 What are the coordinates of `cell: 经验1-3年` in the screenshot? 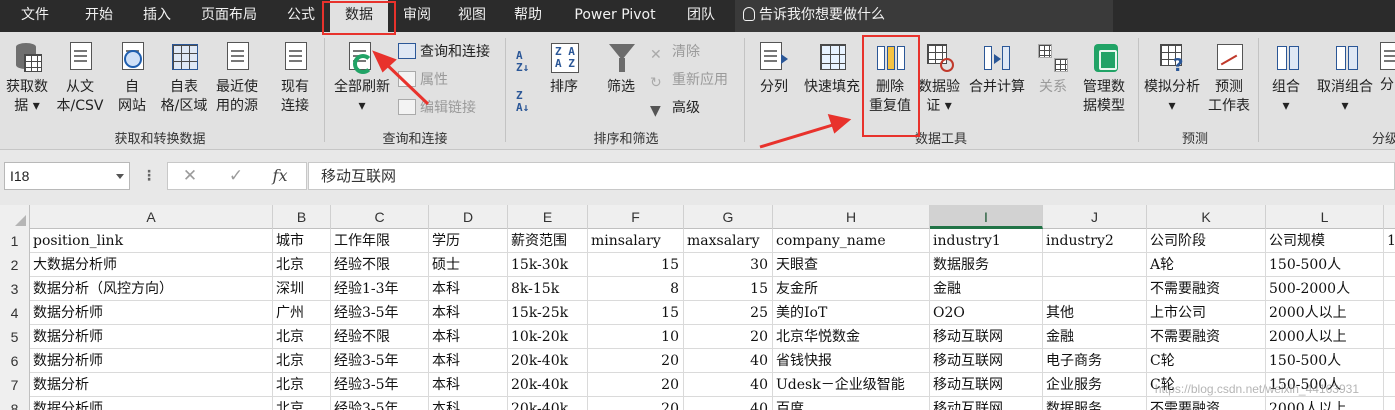 It's located at (380, 289).